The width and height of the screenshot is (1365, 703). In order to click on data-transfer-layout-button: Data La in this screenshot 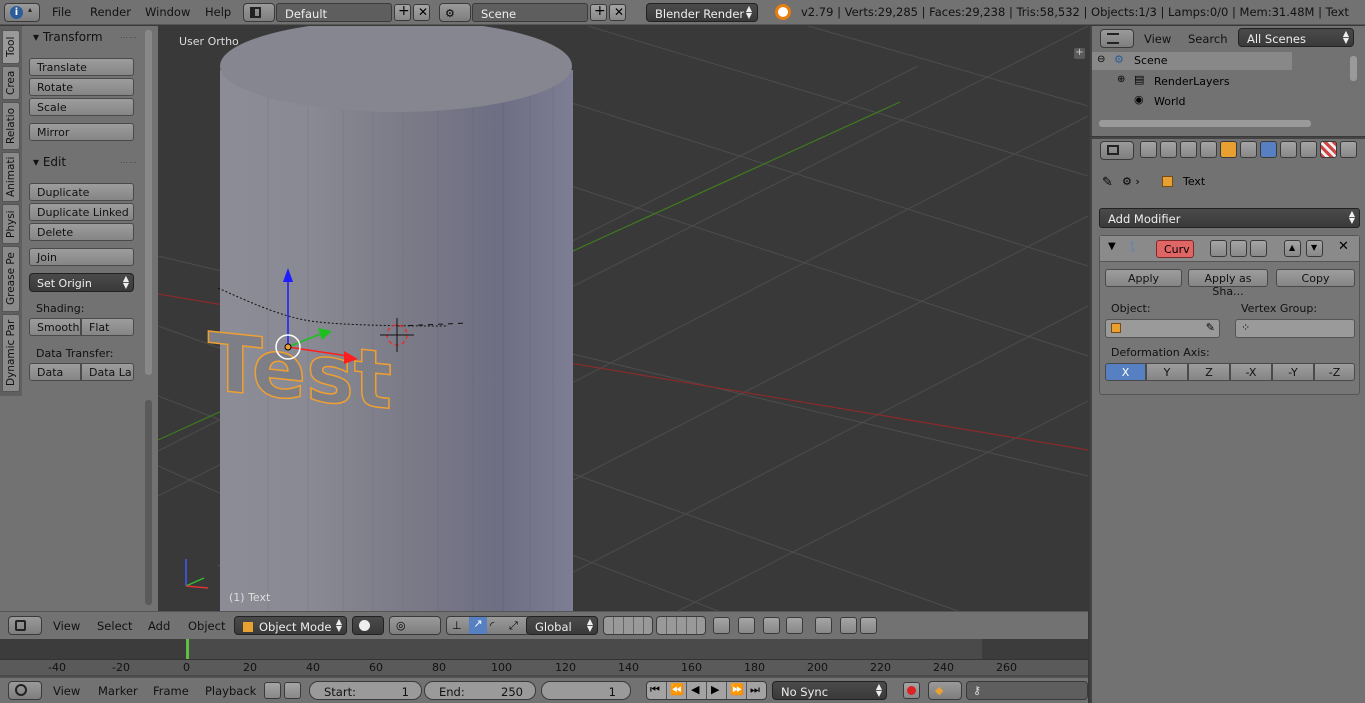, I will do `click(107, 372)`.